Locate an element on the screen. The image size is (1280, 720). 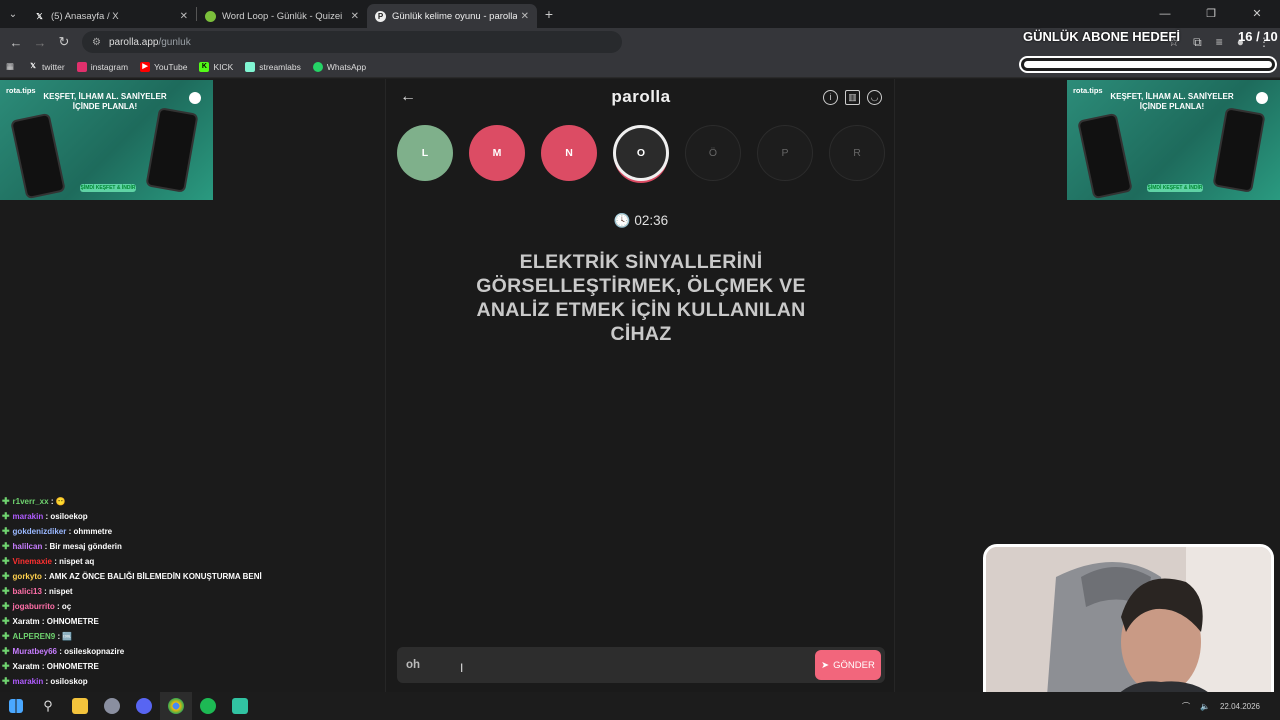
instagram-icon is located at coordinates (81, 66).